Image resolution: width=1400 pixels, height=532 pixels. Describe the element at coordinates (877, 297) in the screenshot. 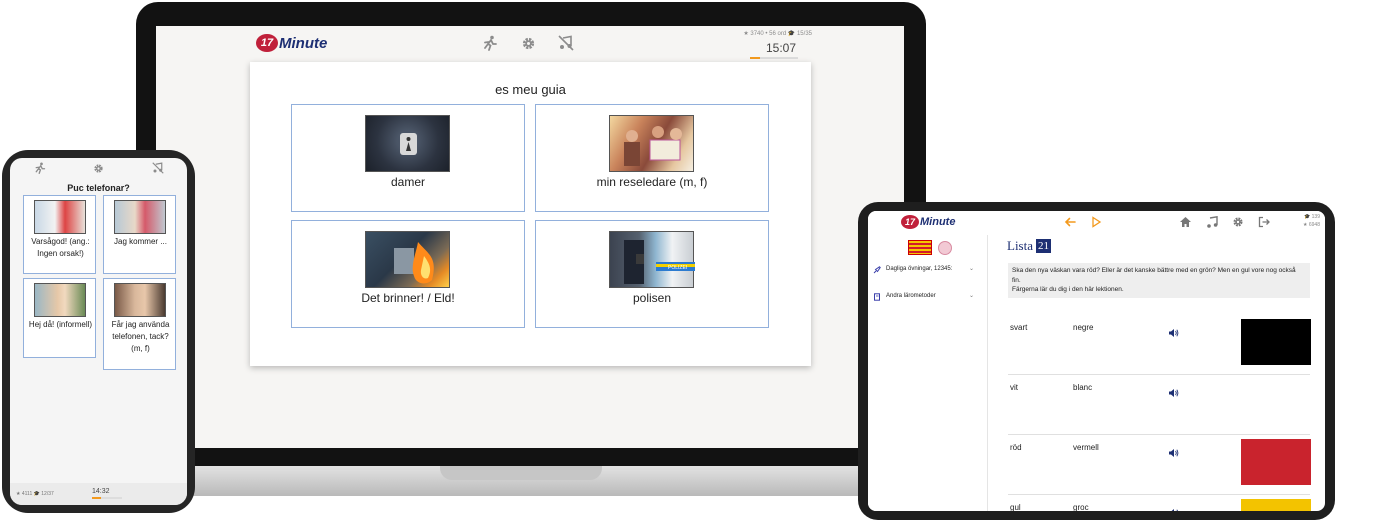

I see `book-icon` at that location.